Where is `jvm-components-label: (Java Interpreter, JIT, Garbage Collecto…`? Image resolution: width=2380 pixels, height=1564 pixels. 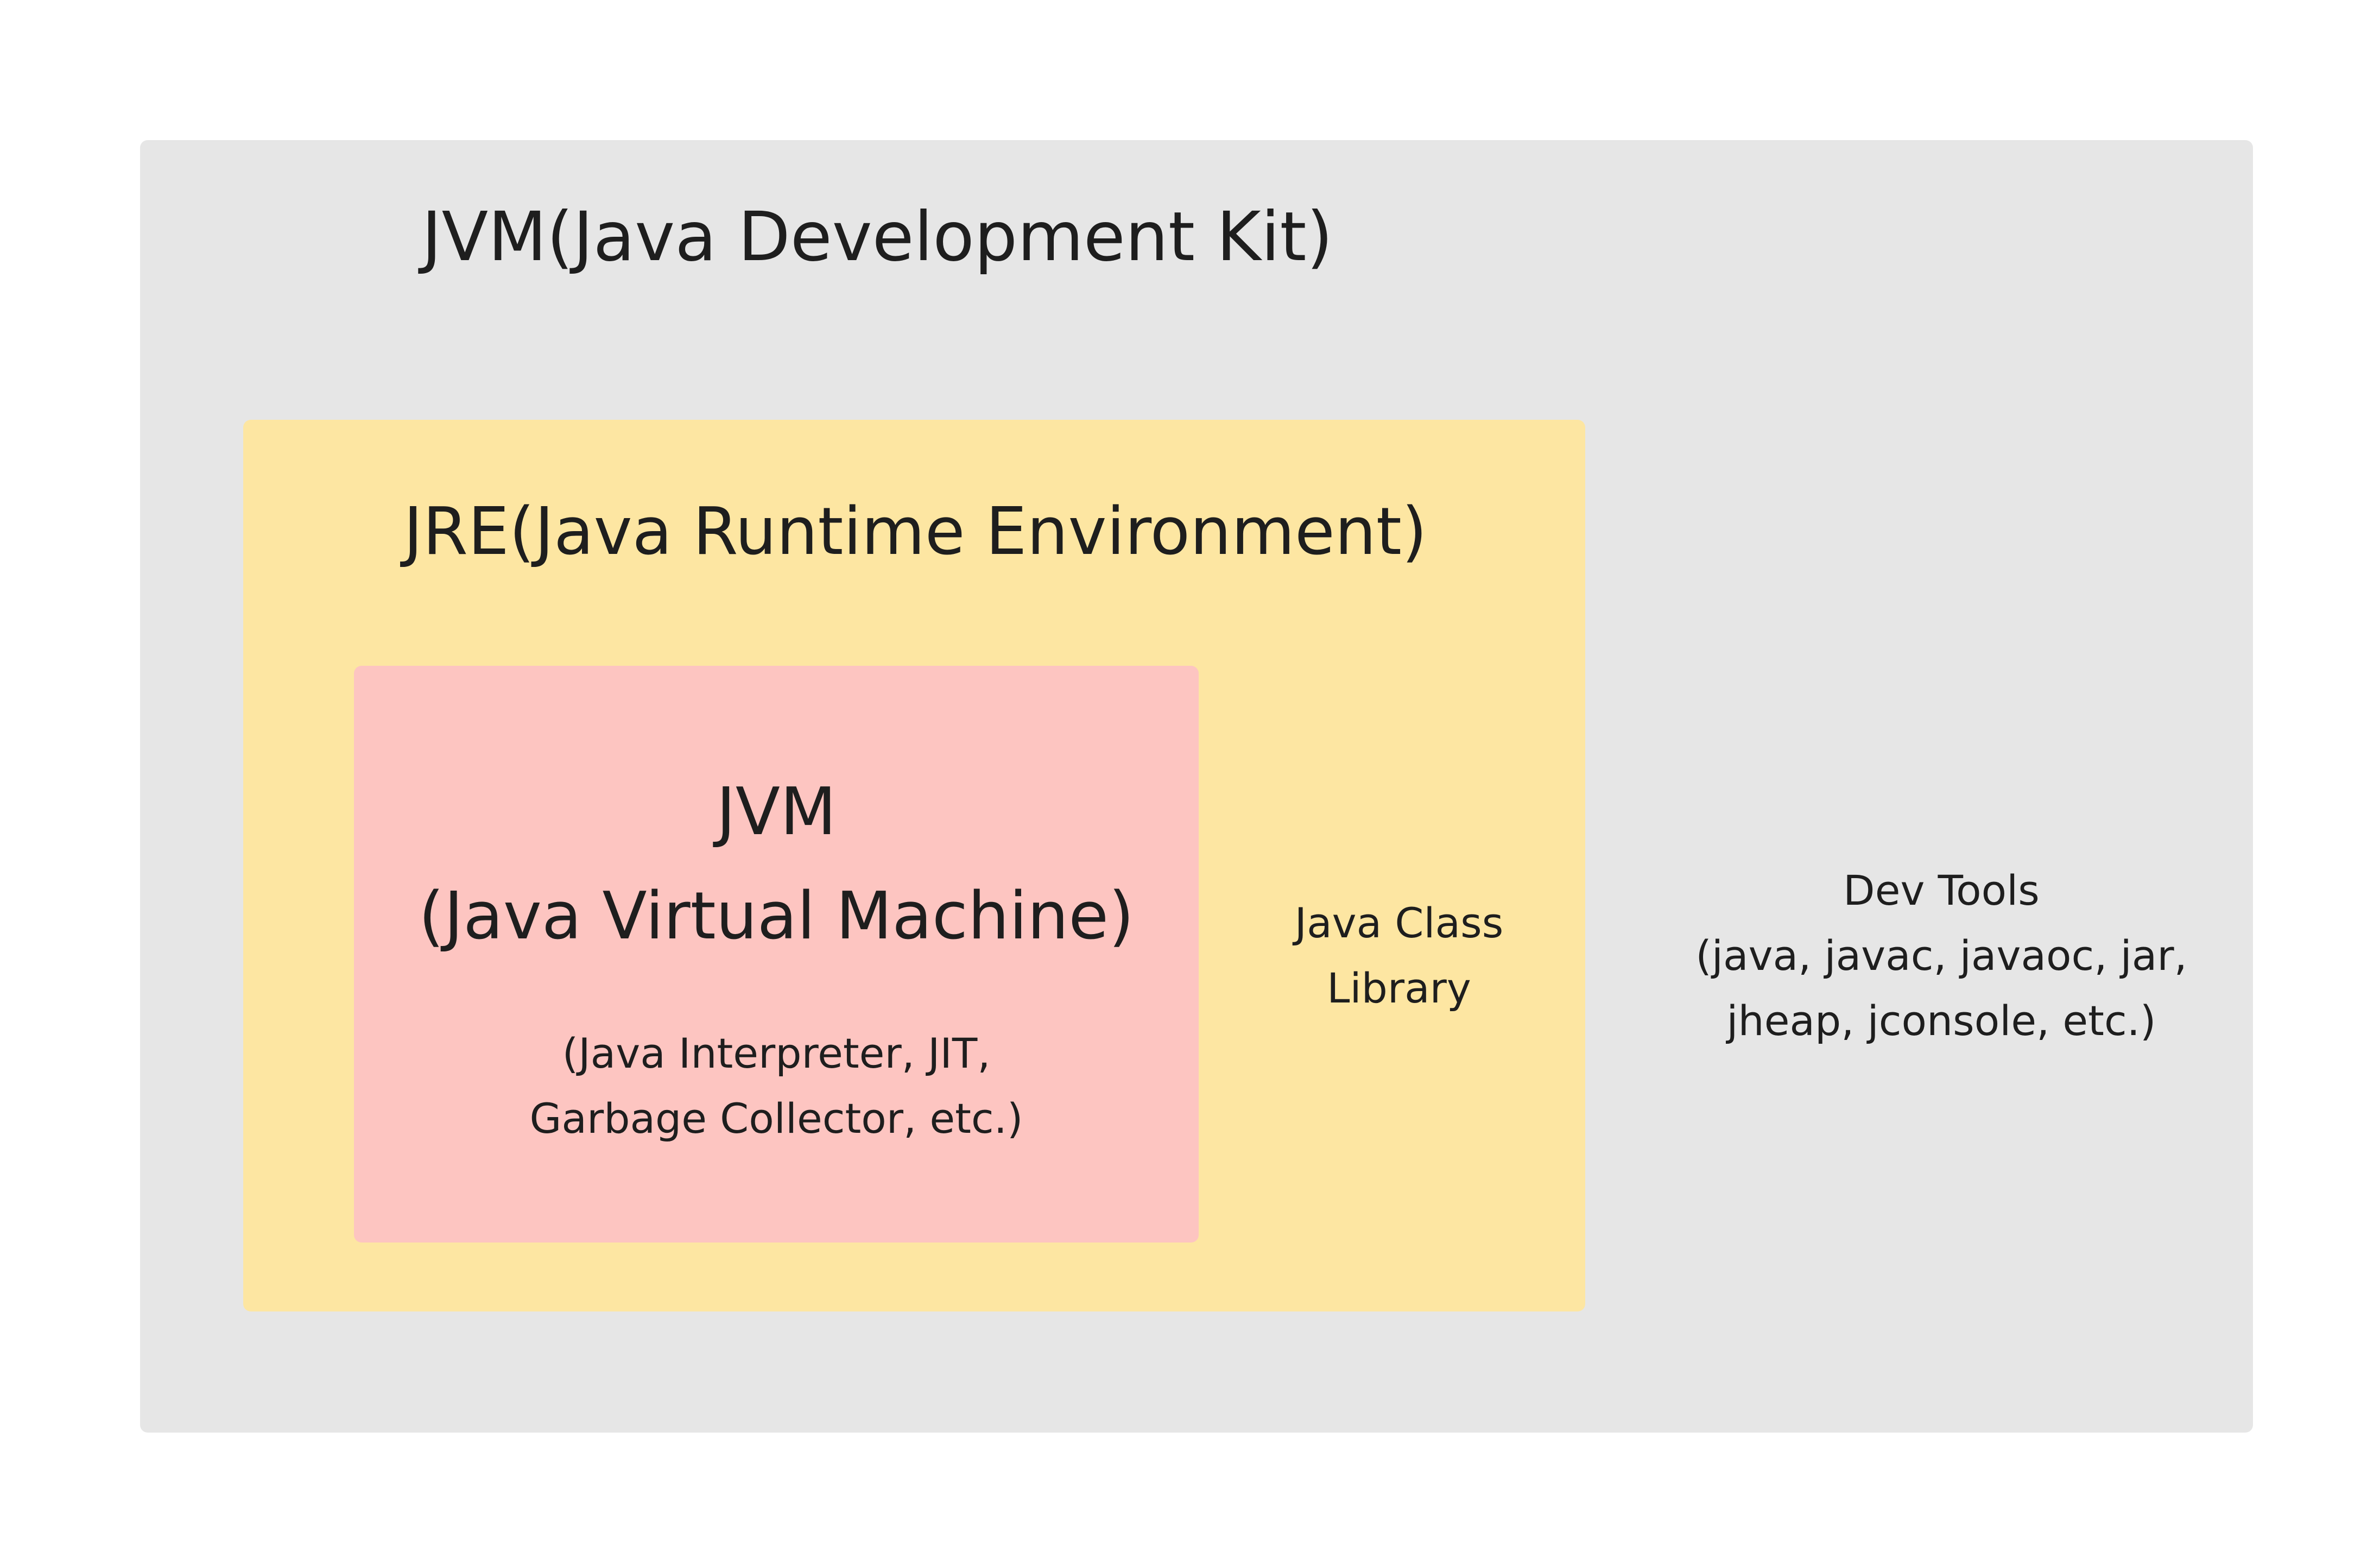
jvm-components-label: (Java Interpreter, JIT, Garbage Collecto… is located at coordinates (776, 1086).